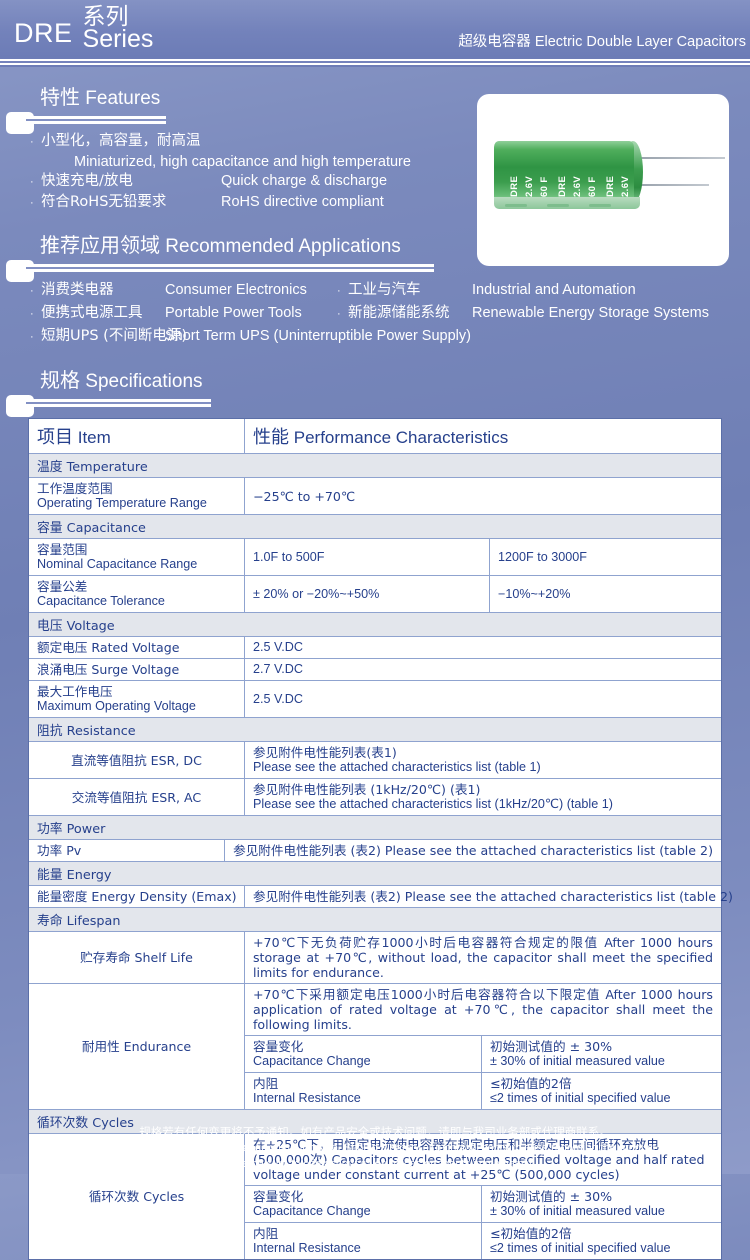  Describe the element at coordinates (307, 1098) in the screenshot. I see `sub-label-en: Internal Resistance` at that location.